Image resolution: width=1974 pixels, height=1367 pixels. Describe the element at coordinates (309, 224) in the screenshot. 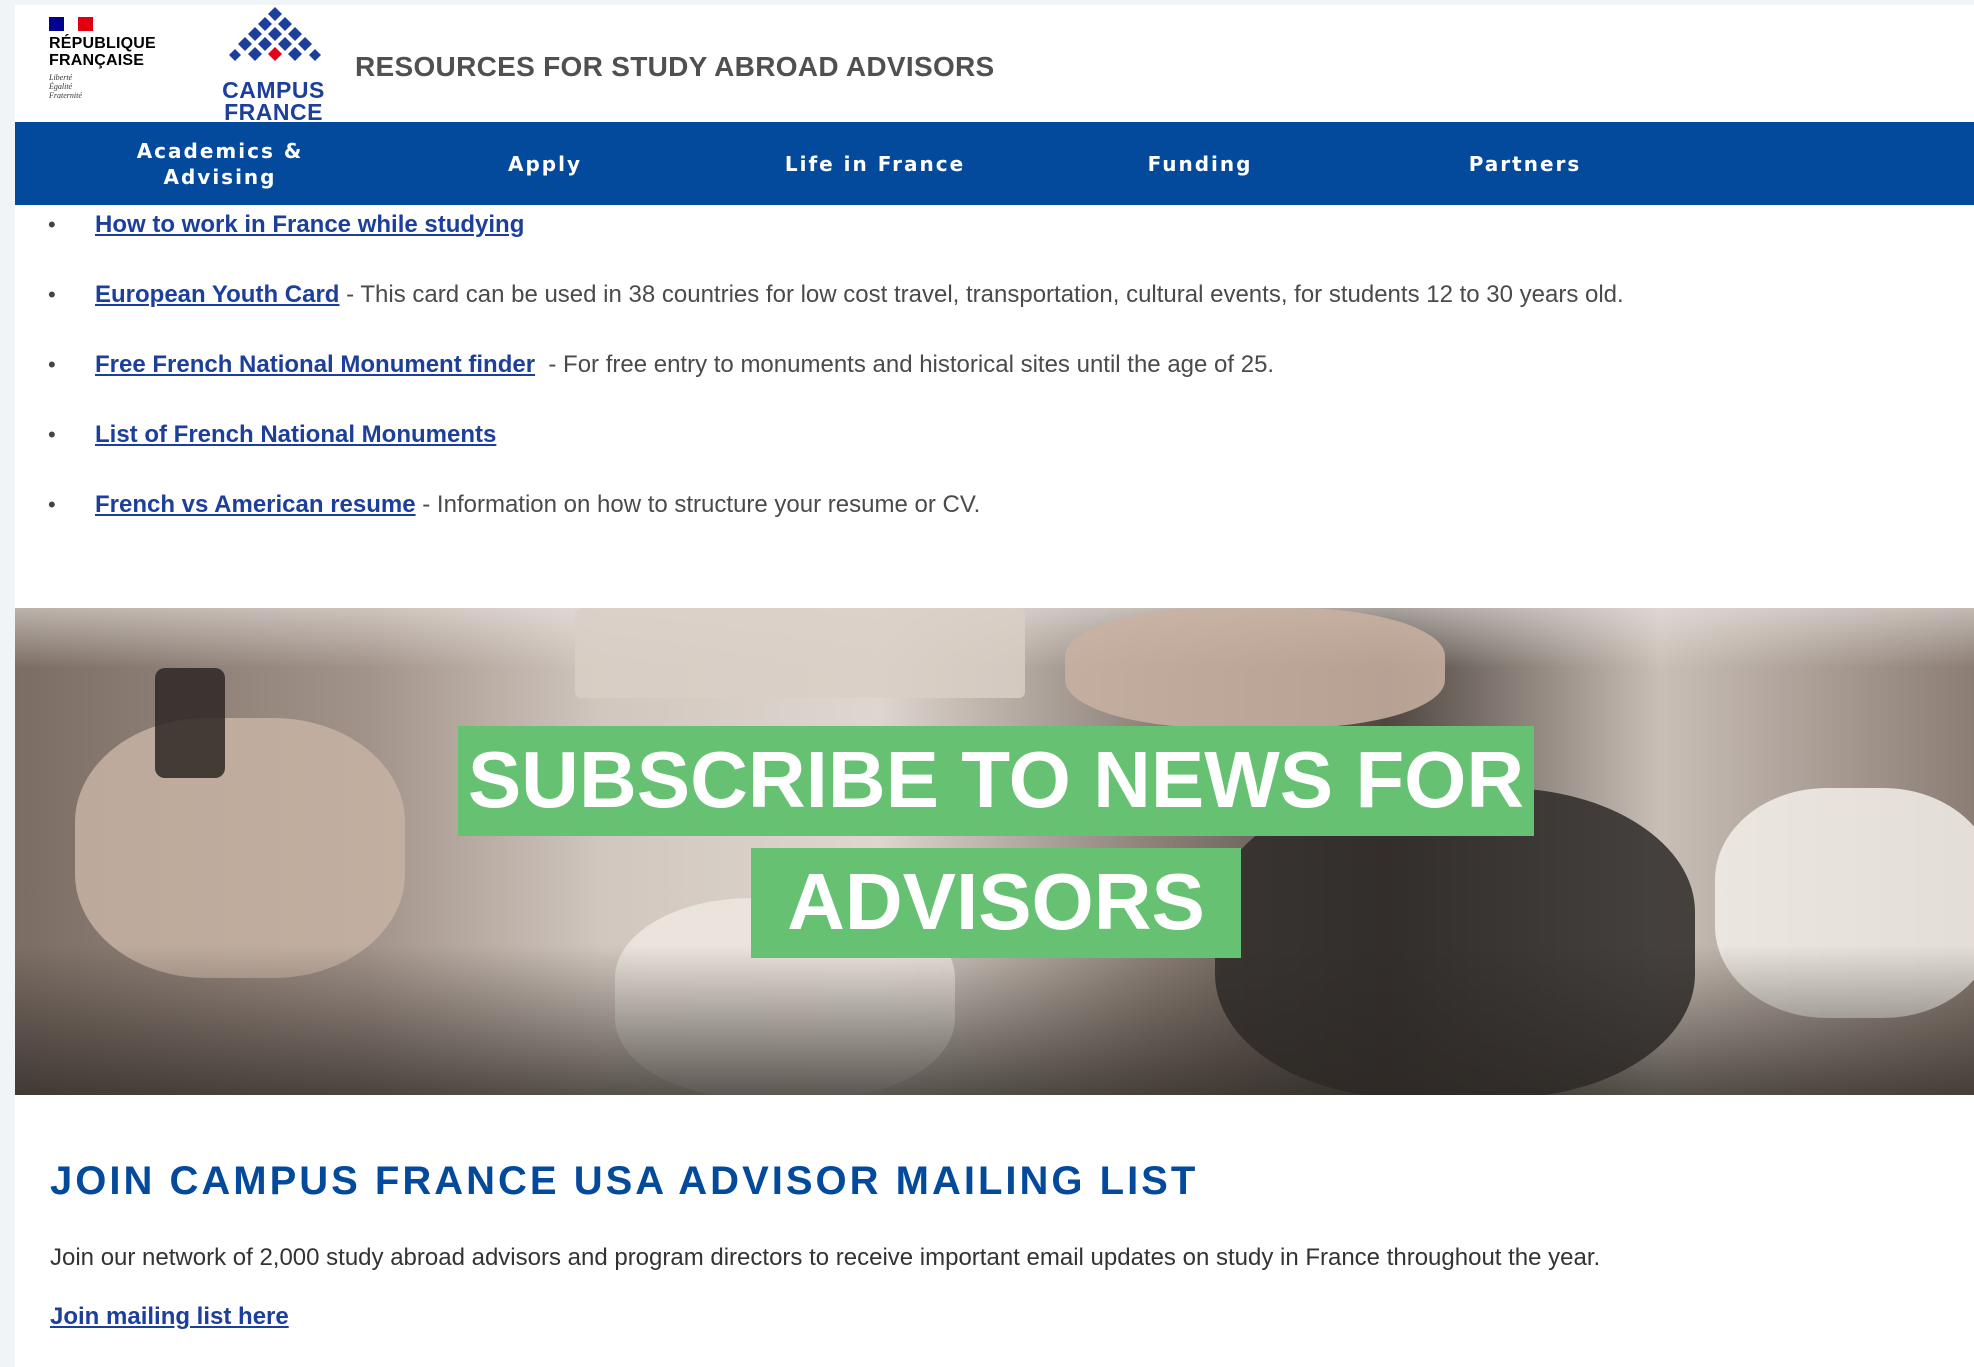

I see `link-work-in-france: How to work in France while studying` at that location.